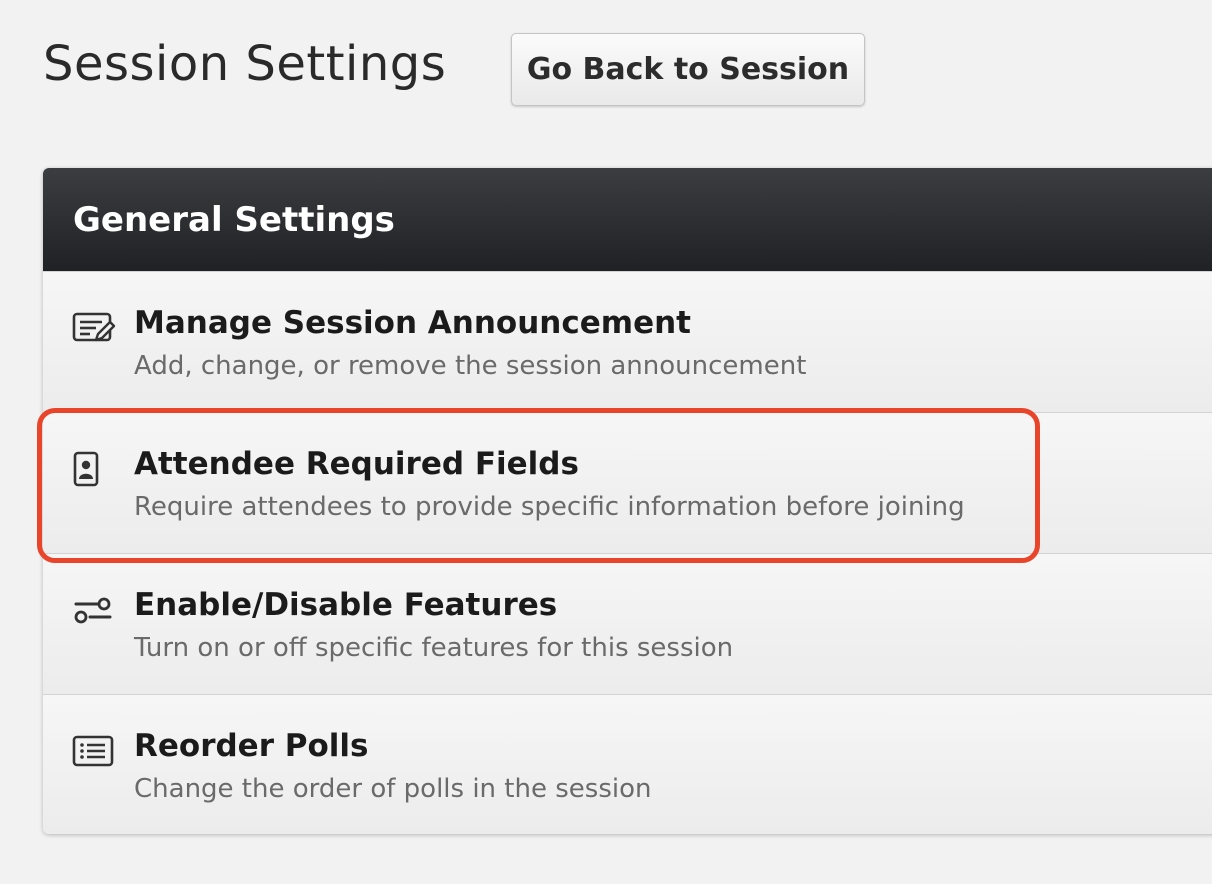 This screenshot has width=1212, height=884. What do you see at coordinates (245, 64) in the screenshot?
I see `page-title: Session Settings` at bounding box center [245, 64].